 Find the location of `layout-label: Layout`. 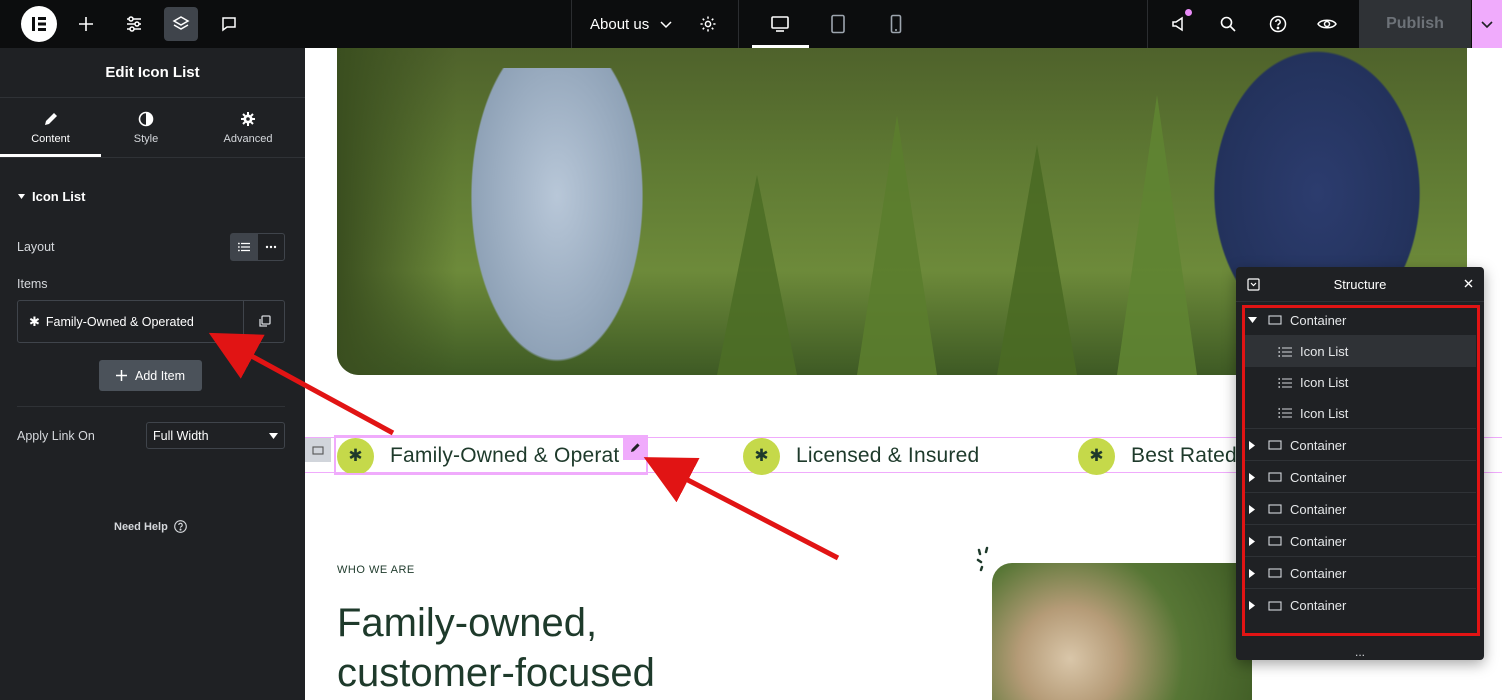

layout-label: Layout is located at coordinates (36, 247).